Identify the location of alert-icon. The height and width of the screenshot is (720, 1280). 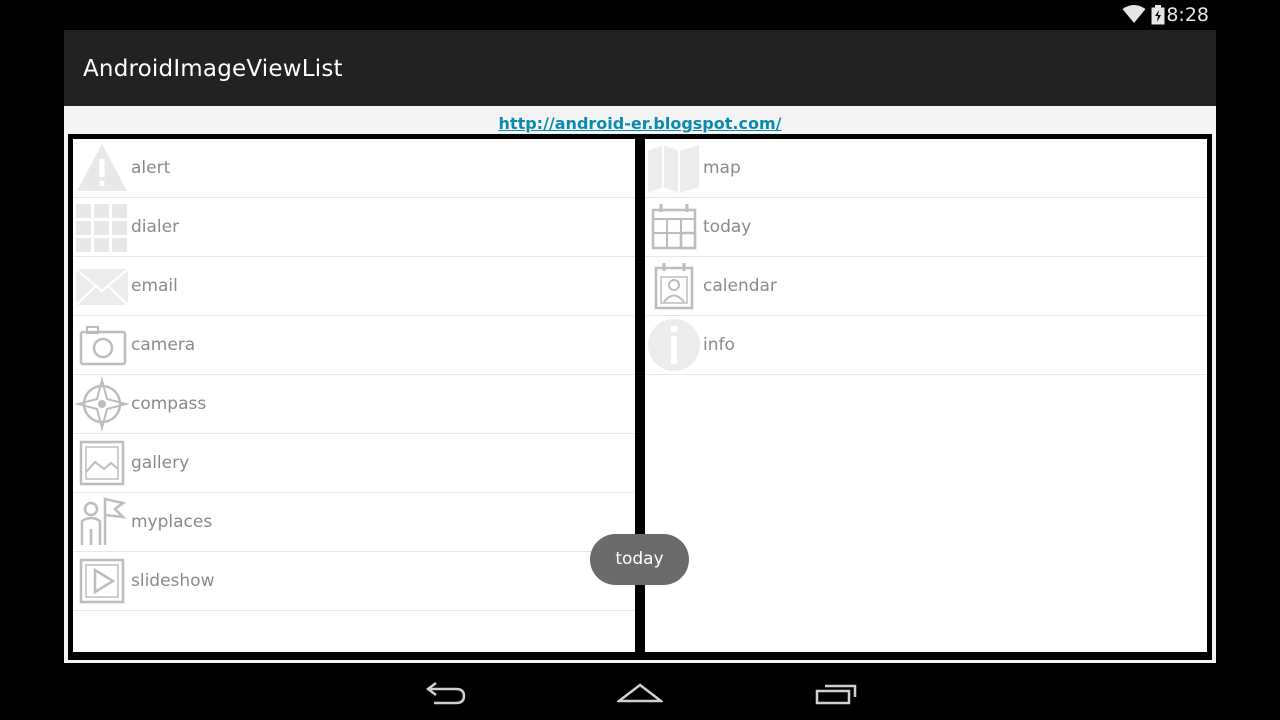
(102, 168).